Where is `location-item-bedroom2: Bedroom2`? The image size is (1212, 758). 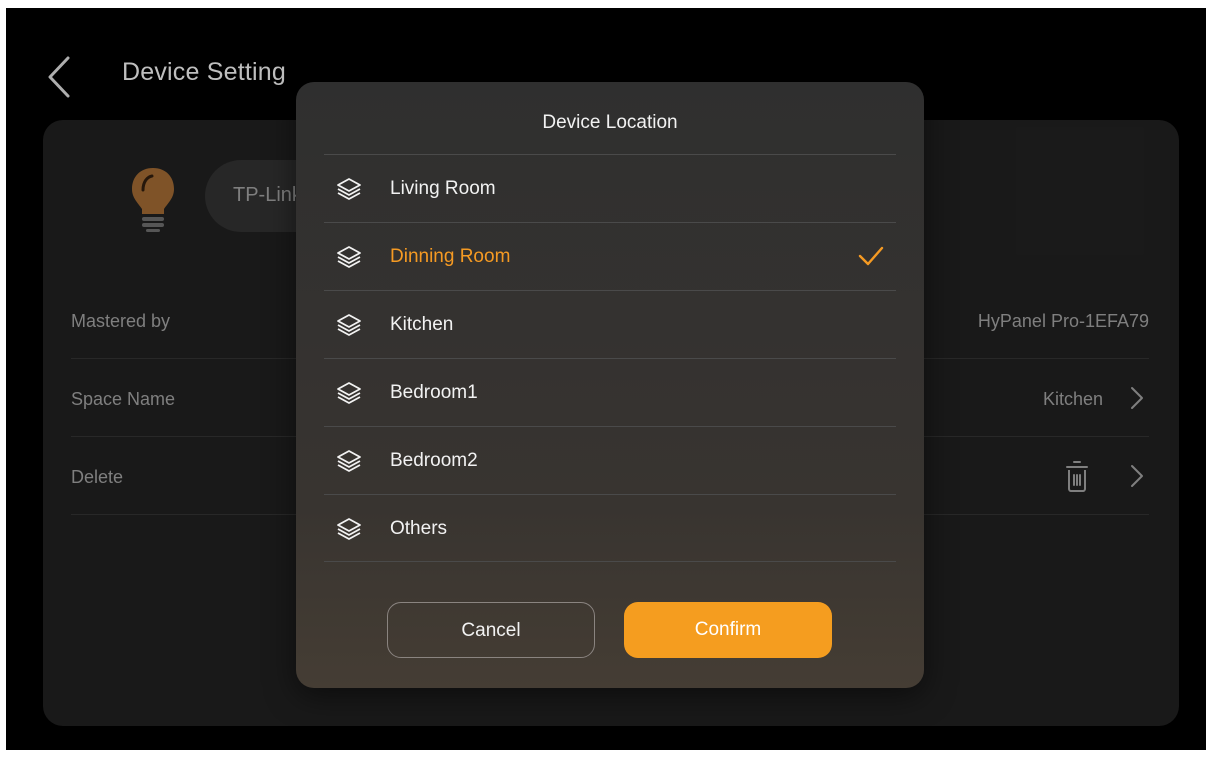 location-item-bedroom2: Bedroom2 is located at coordinates (610, 460).